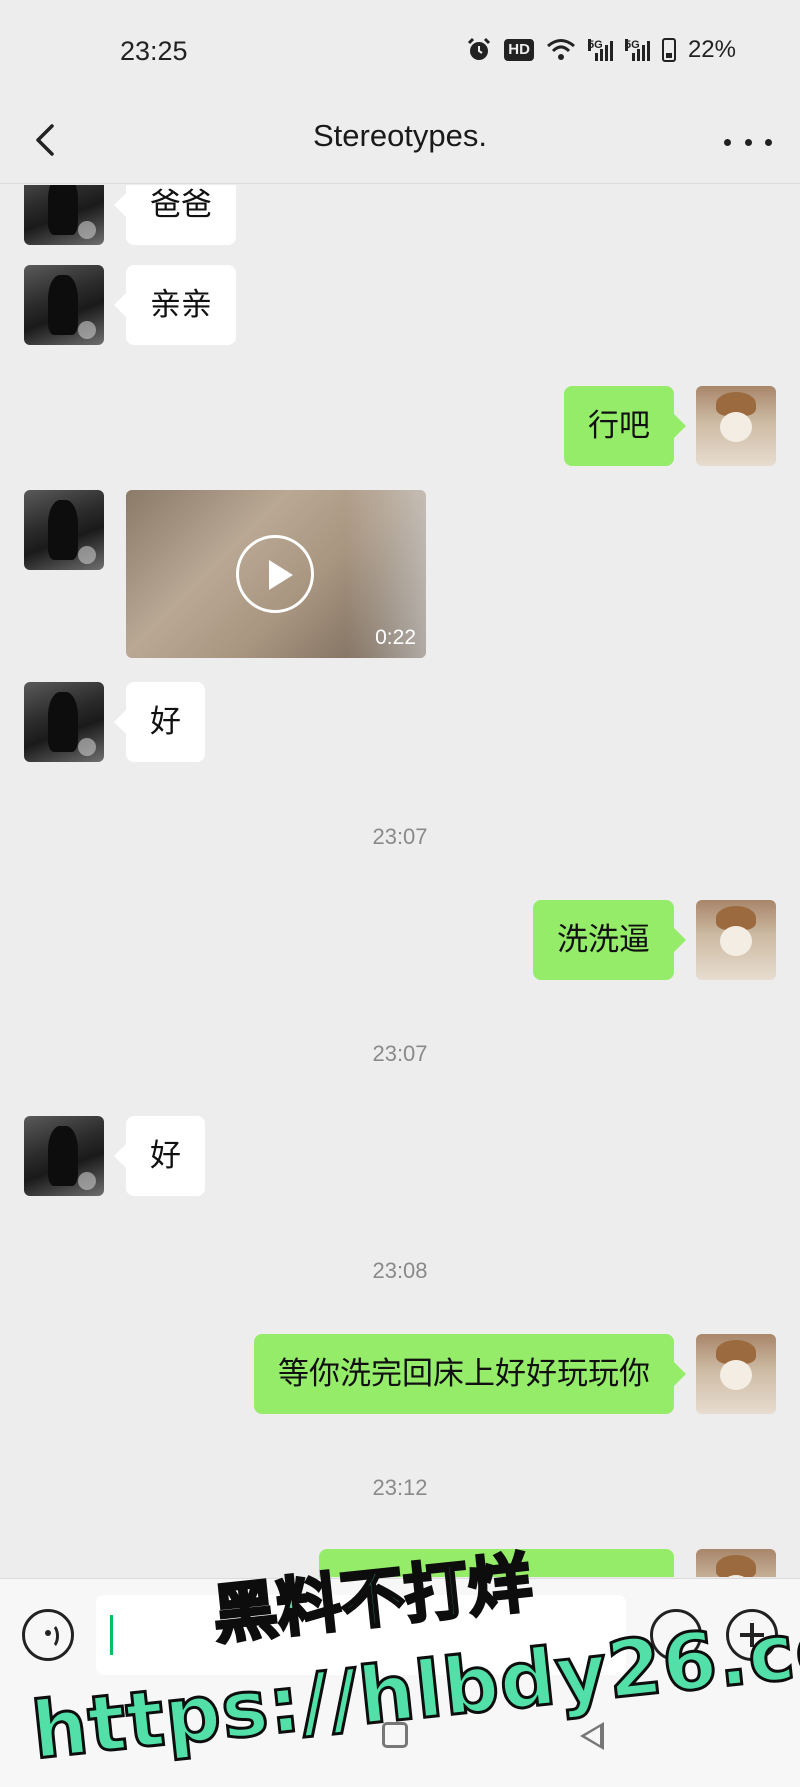  What do you see at coordinates (400, 135) in the screenshot?
I see `chat-title: Stereotypes.` at bounding box center [400, 135].